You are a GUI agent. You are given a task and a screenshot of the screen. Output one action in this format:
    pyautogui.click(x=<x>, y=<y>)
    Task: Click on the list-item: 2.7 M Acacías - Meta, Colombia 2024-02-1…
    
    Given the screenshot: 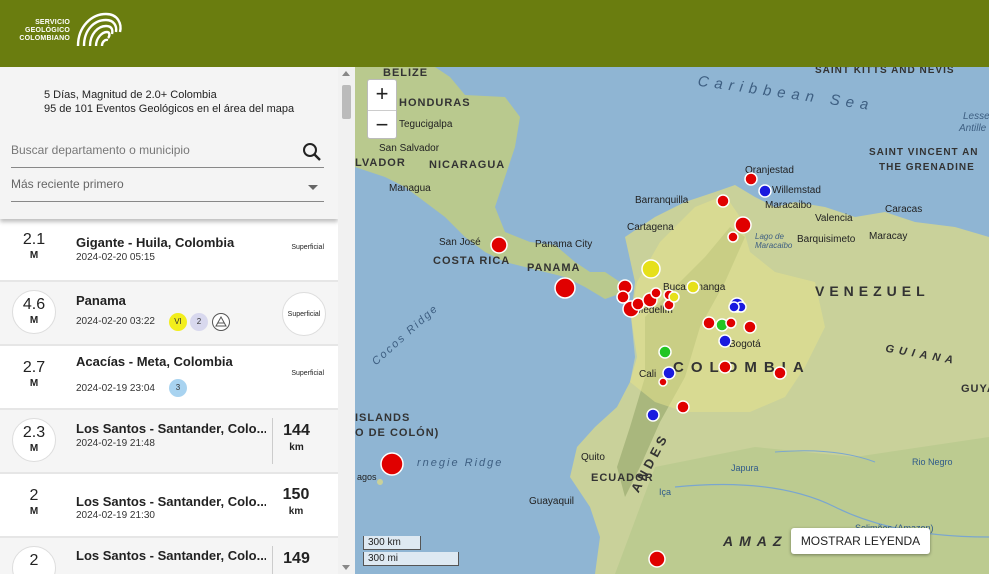 What is the action you would take?
    pyautogui.click(x=169, y=378)
    